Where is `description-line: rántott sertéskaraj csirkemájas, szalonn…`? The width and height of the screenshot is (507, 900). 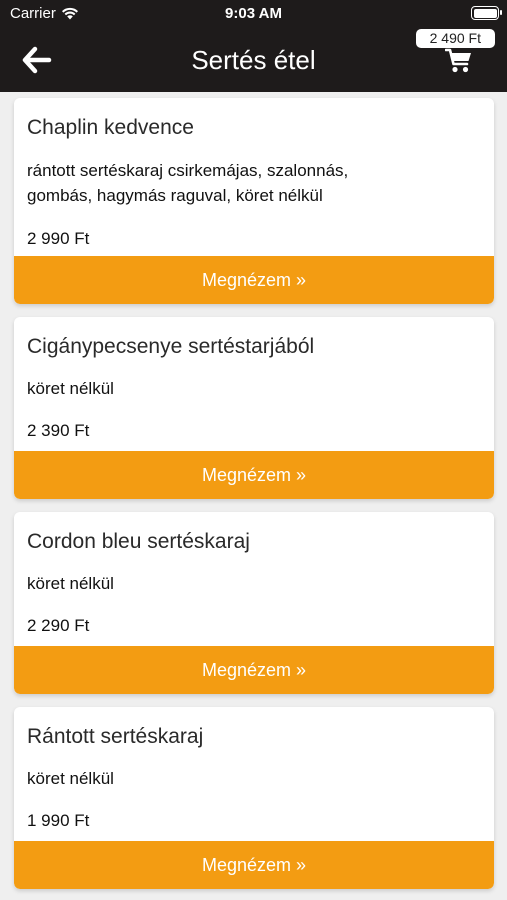 description-line: rántott sertéskaraj csirkemájas, szalonn… is located at coordinates (188, 170).